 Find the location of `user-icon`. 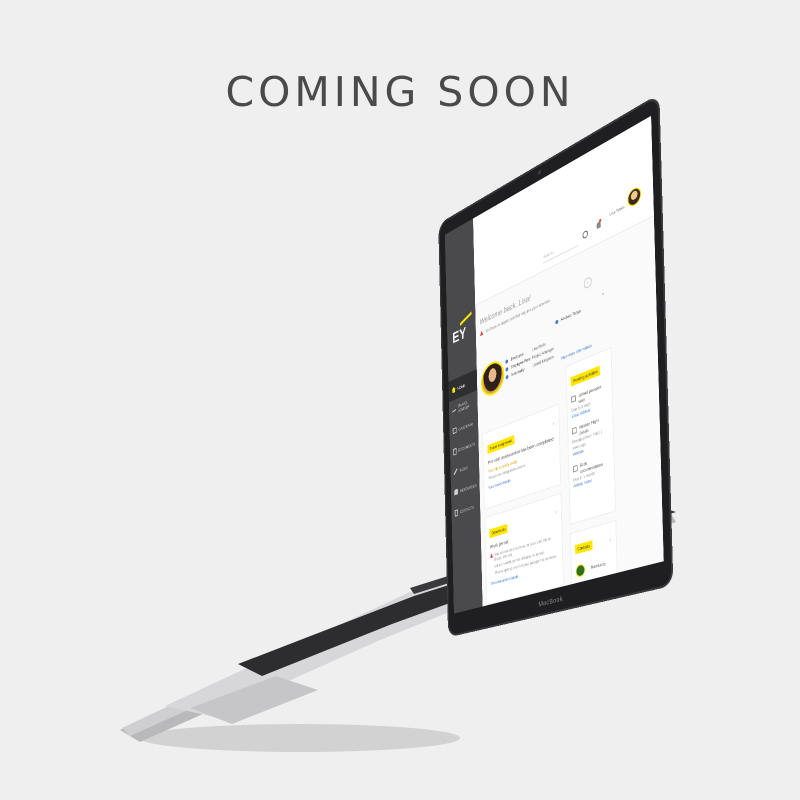

user-icon is located at coordinates (507, 362).